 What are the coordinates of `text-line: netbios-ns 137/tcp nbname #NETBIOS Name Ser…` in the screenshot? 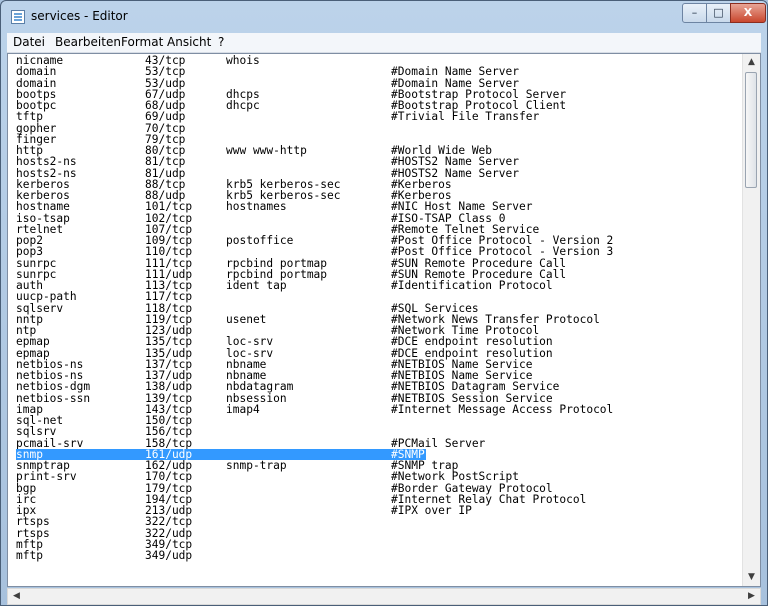 It's located at (384, 364).